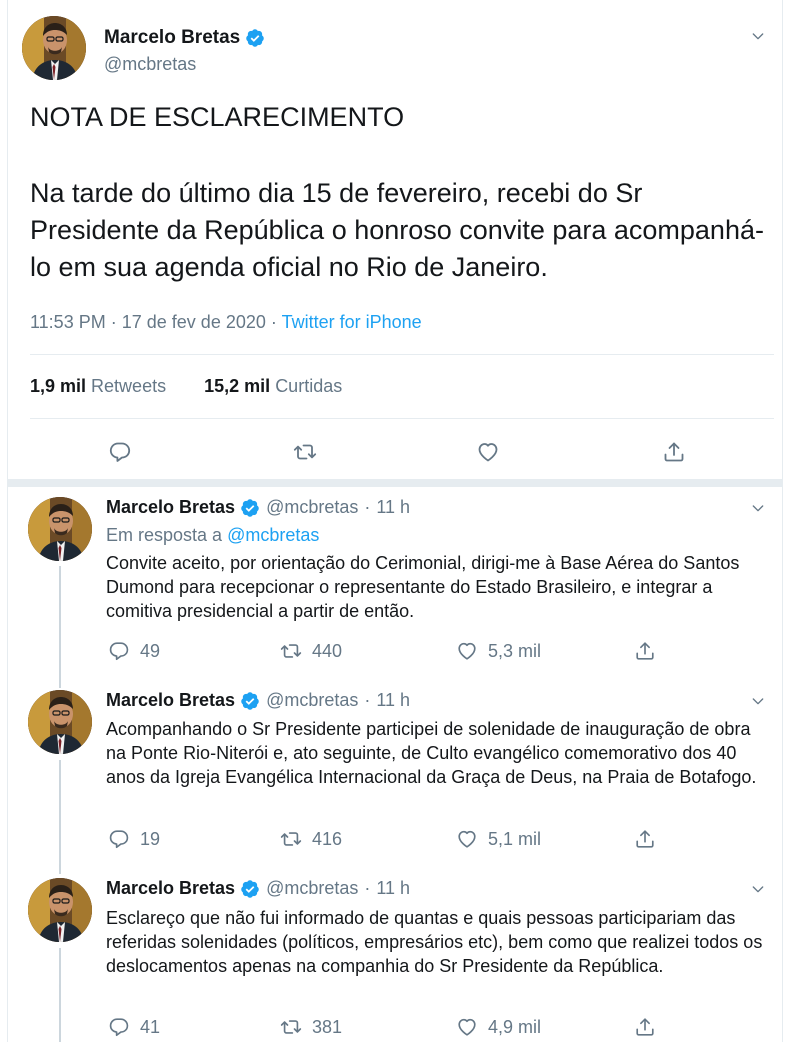  I want to click on tweet-source: Twitter for iPhone, so click(352, 322).